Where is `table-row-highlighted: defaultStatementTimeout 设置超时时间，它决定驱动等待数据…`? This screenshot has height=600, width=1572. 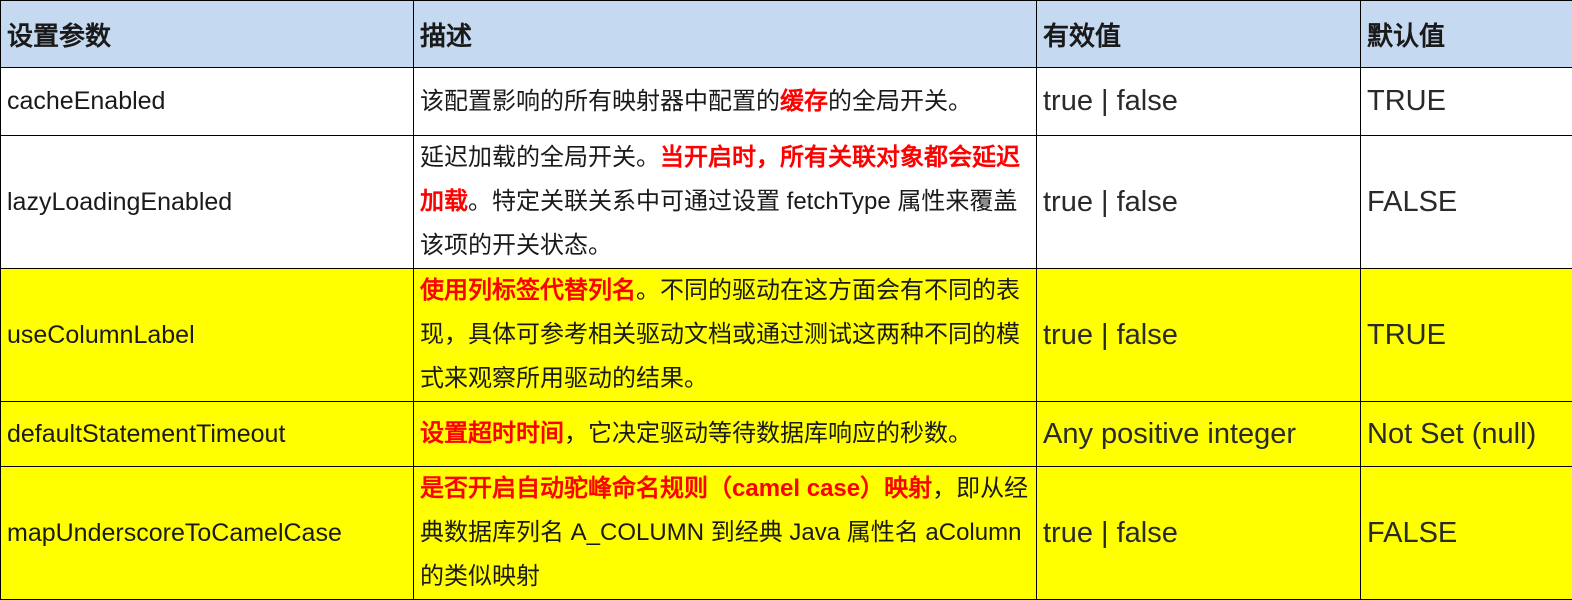
table-row-highlighted: defaultStatementTimeout 设置超时时间，它决定驱动等待数据… is located at coordinates (786, 434).